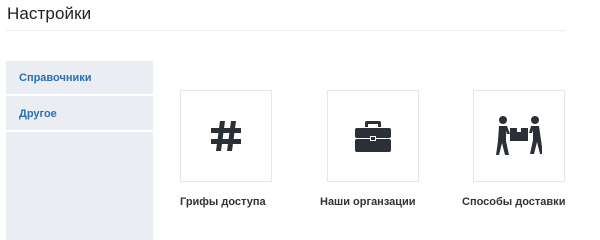 This screenshot has width=600, height=240. I want to click on tile-label: Способы доставки, so click(514, 202).